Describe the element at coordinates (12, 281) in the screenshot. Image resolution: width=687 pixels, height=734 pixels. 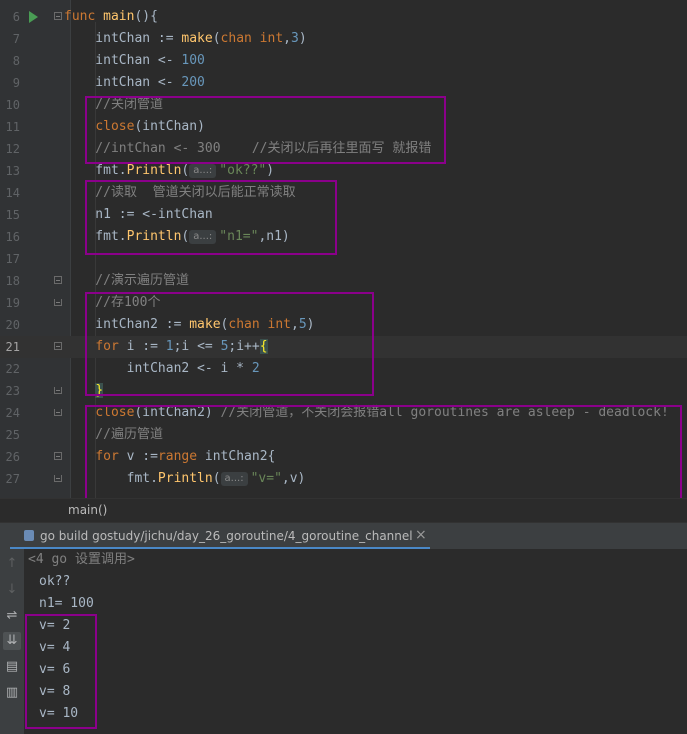
I see `line-number: 18` at that location.